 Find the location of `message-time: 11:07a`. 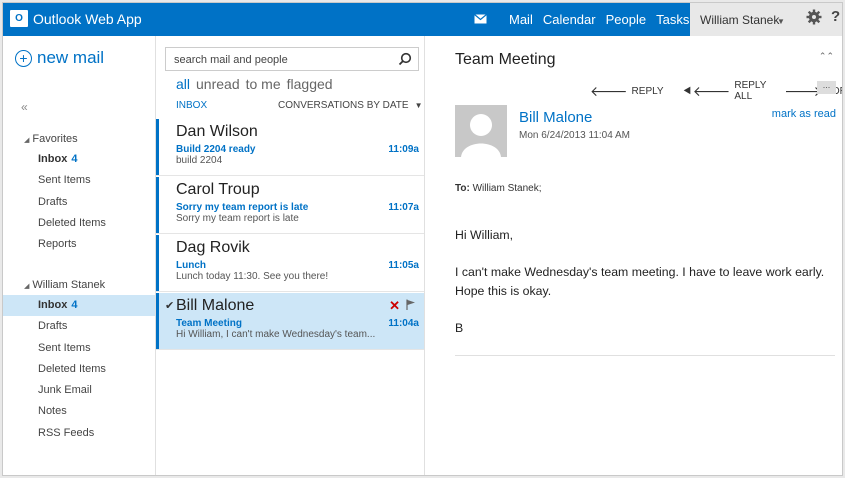

message-time: 11:07a is located at coordinates (403, 207).